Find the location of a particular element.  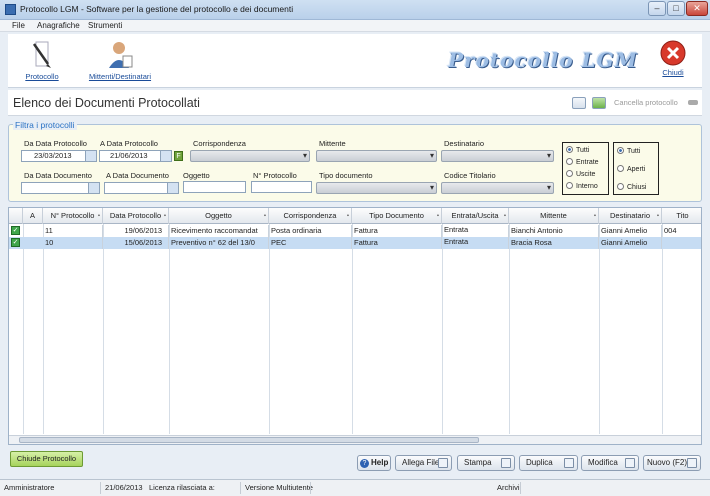

oggetto-label: Oggetto is located at coordinates (196, 175).